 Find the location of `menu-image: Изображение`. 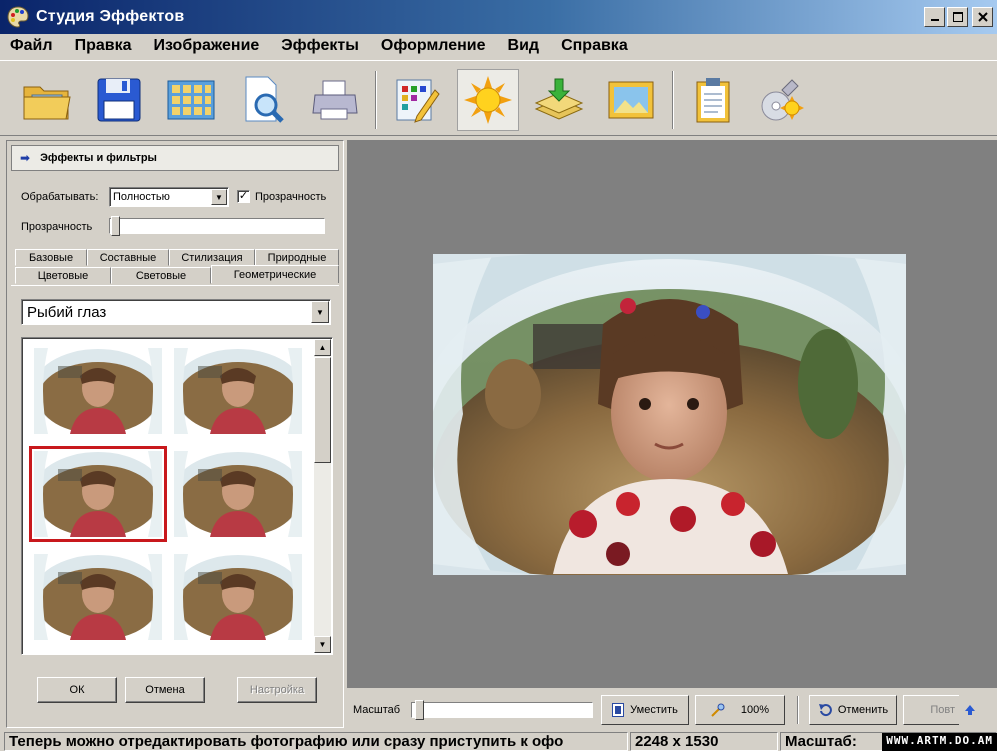

menu-image: Изображение is located at coordinates (206, 46).